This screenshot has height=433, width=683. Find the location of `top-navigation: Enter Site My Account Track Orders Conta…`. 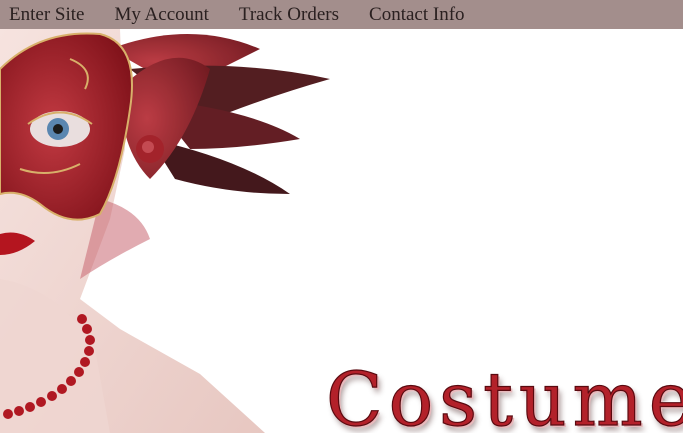

top-navigation: Enter Site My Account Track Orders Conta… is located at coordinates (341, 14).